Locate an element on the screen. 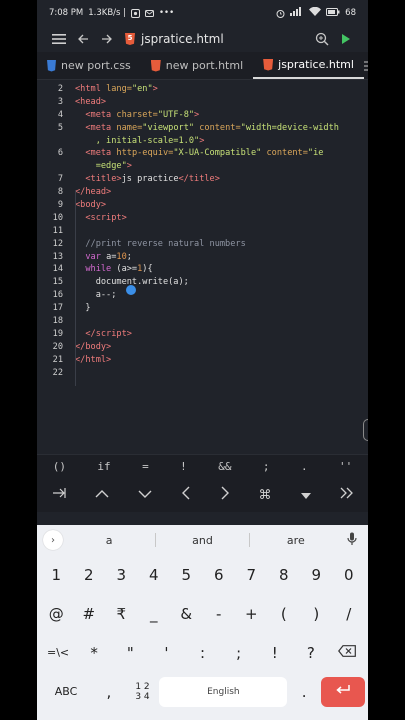 Image resolution: width=405 pixels, height=720 pixels. code-line: 11 is located at coordinates (57, 230).